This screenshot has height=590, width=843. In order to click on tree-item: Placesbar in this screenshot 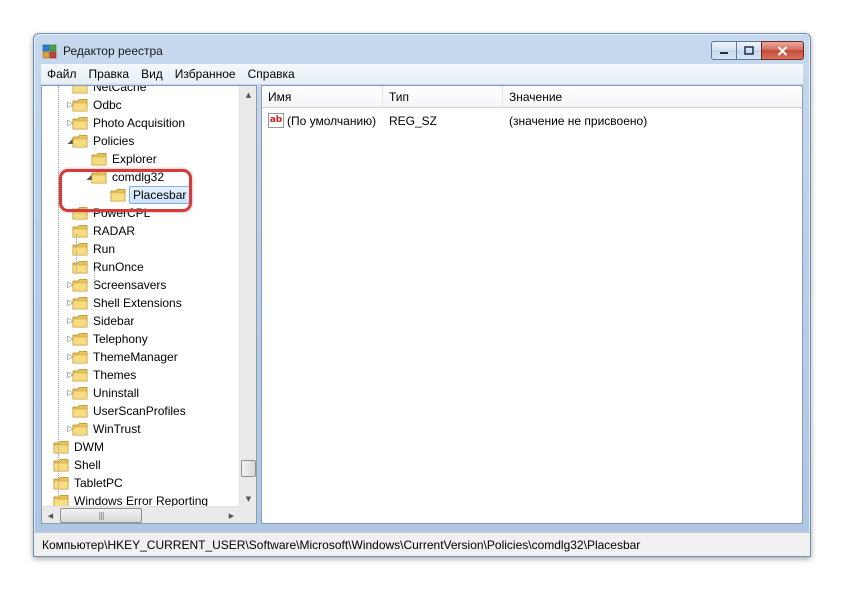, I will do `click(141, 195)`.